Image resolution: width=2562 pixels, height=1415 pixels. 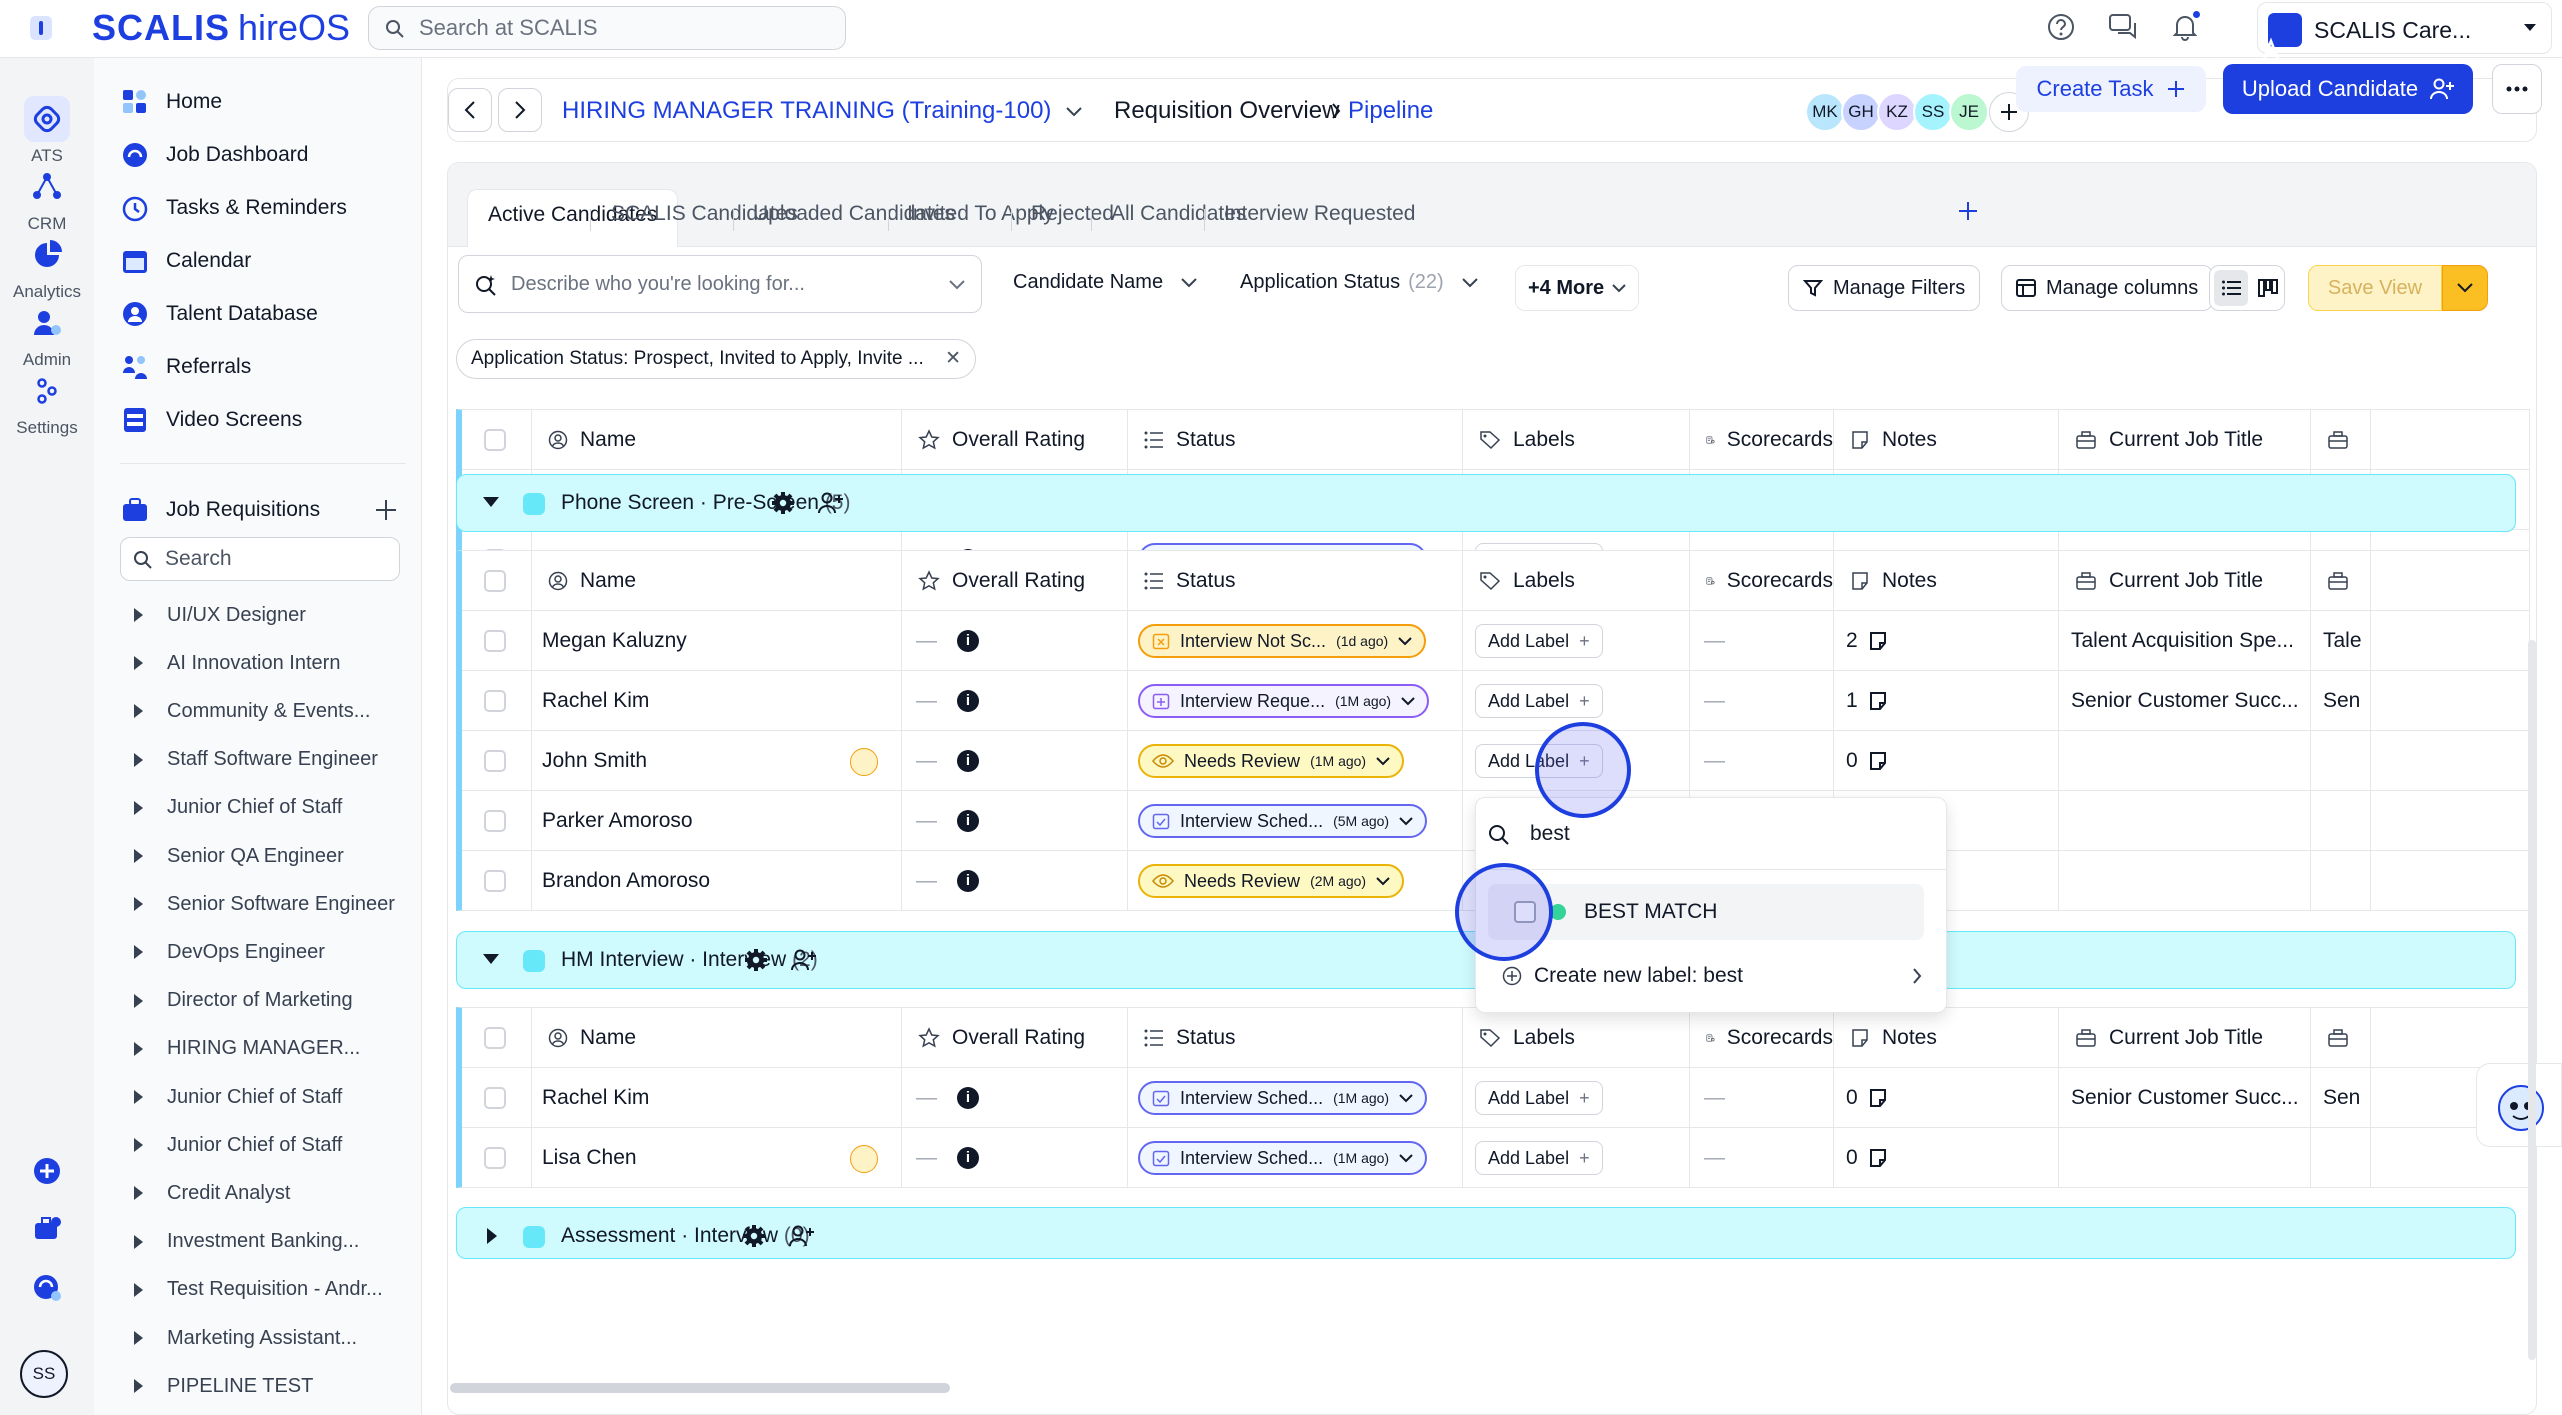 What do you see at coordinates (1283, 1158) in the screenshot?
I see `status-pill: Interview Sched... (1M ago)` at bounding box center [1283, 1158].